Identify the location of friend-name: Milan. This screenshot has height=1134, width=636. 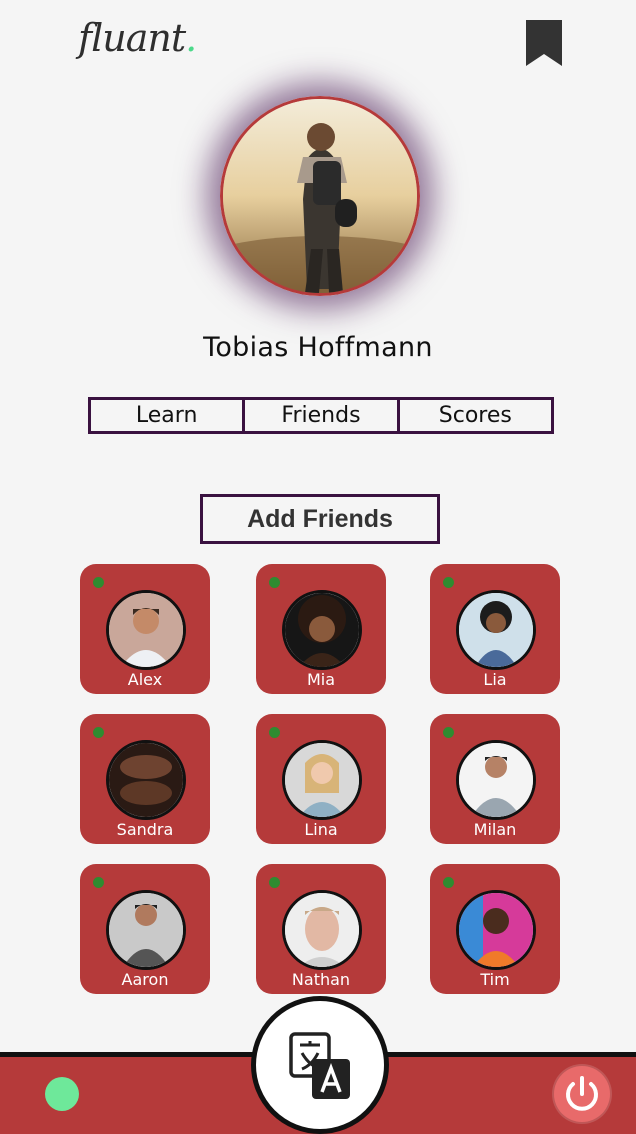
(495, 829).